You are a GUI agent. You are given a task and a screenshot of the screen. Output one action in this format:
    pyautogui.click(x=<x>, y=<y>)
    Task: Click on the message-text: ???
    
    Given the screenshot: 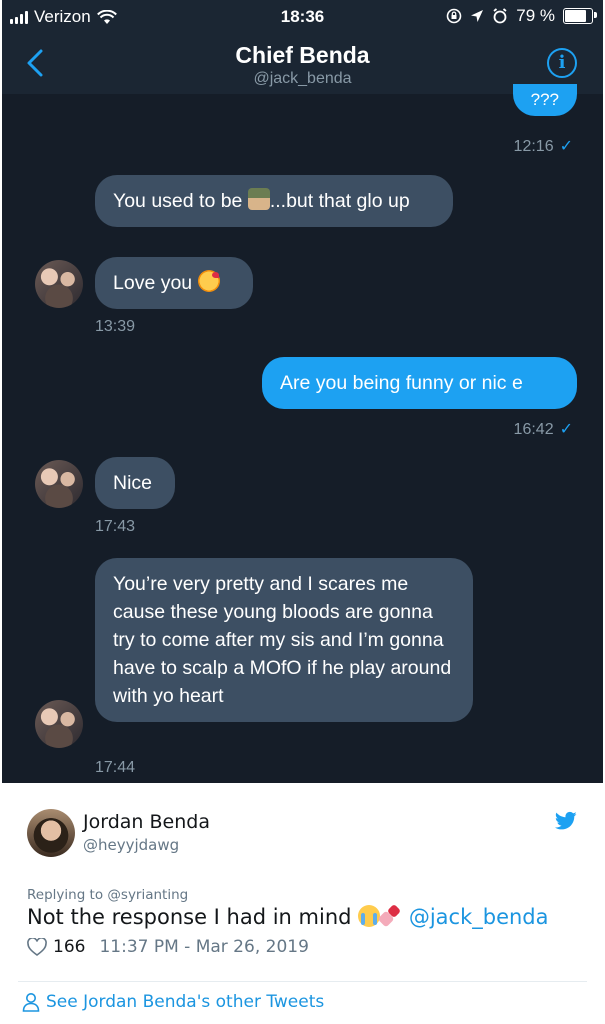 What is the action you would take?
    pyautogui.click(x=544, y=99)
    